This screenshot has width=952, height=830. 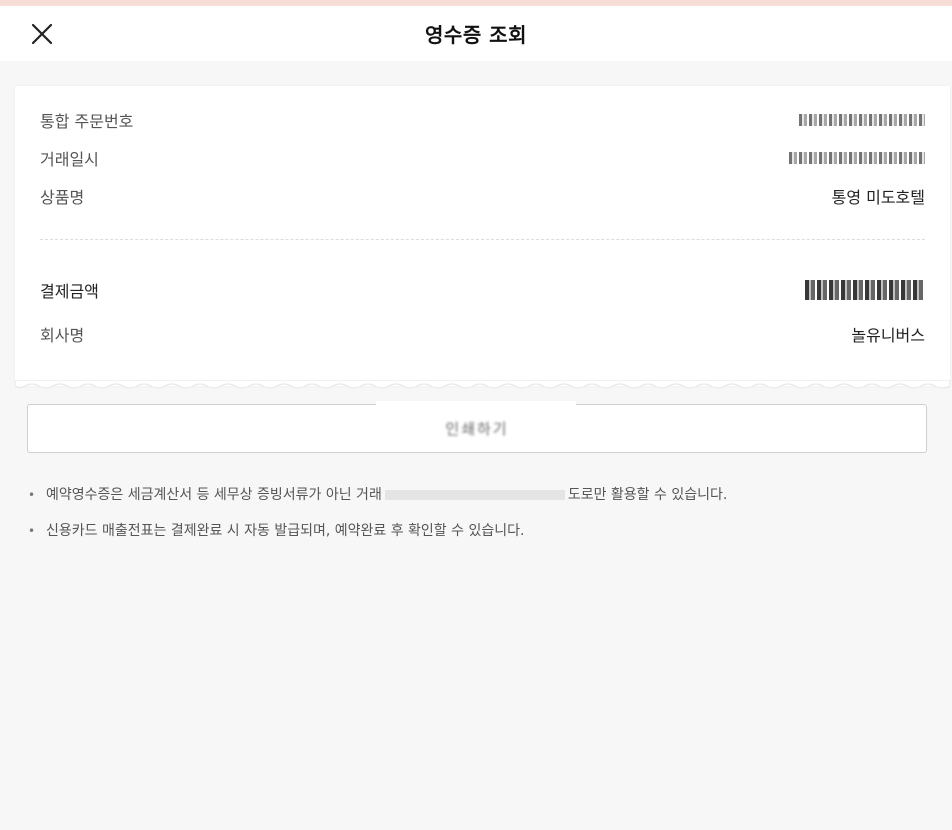 What do you see at coordinates (888, 335) in the screenshot?
I see `company-value: 놀유니버스` at bounding box center [888, 335].